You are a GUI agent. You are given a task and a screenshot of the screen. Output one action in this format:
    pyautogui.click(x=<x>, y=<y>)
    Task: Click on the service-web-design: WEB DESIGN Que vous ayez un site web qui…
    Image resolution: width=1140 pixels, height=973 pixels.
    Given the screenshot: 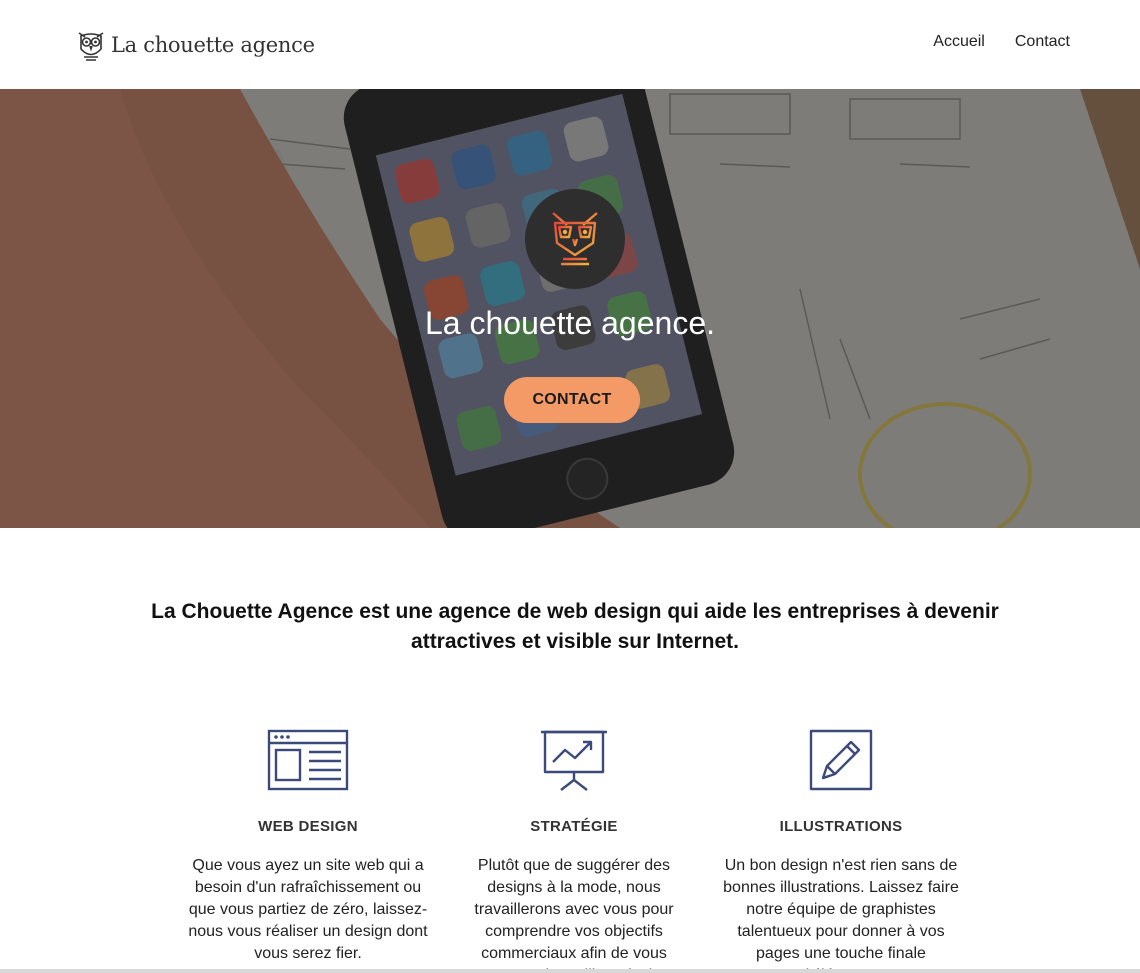 What is the action you would take?
    pyautogui.click(x=308, y=846)
    